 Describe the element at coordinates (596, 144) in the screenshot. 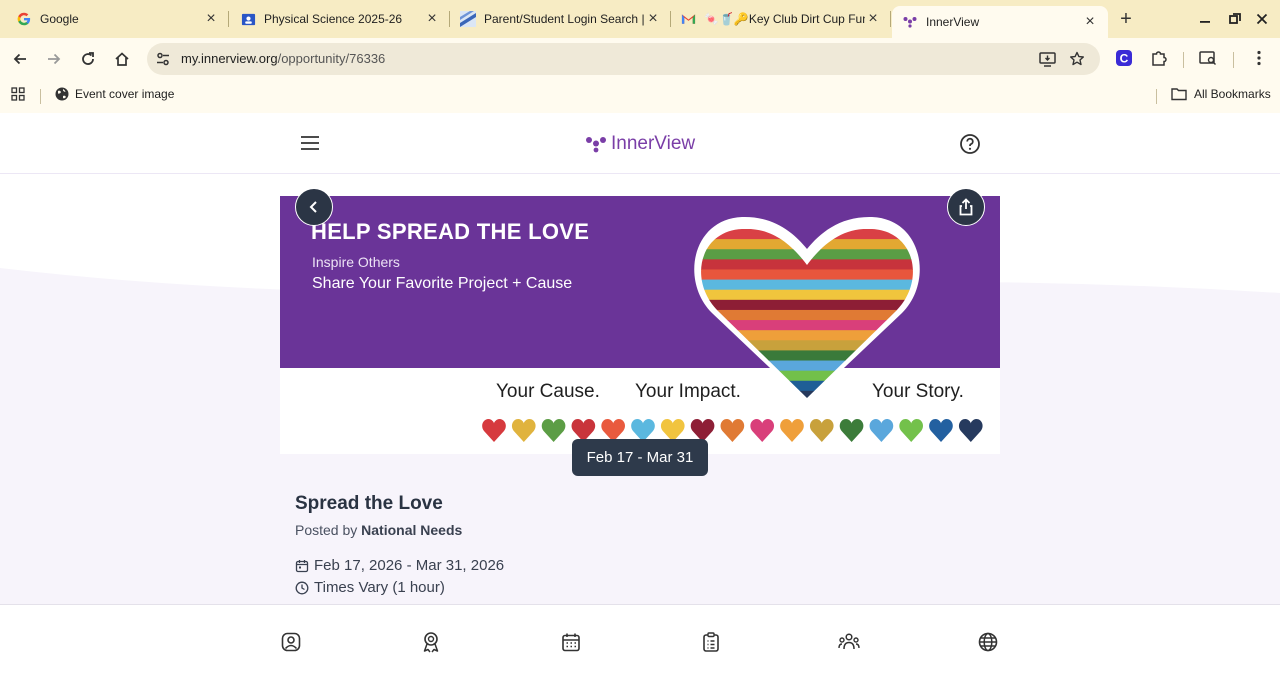

I see `innerview-logo-icon` at that location.